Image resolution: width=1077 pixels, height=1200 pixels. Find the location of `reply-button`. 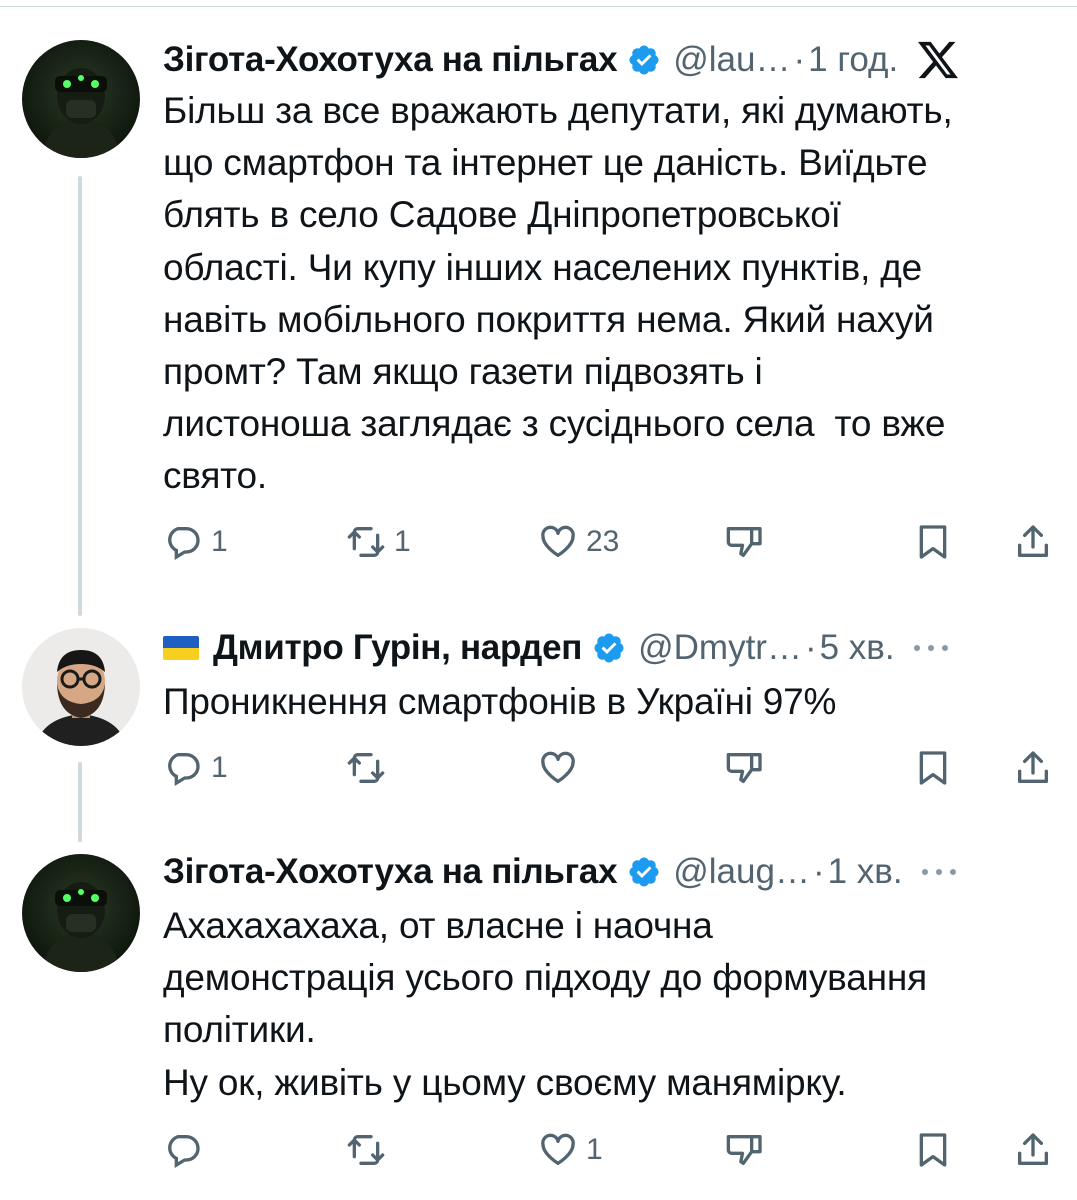

reply-button is located at coordinates (187, 1150).